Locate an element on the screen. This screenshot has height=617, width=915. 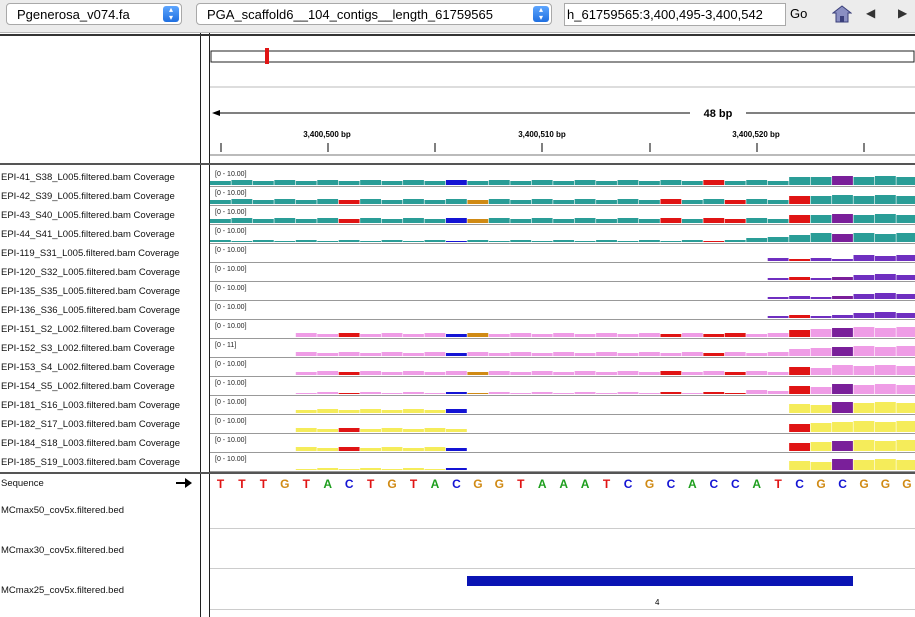
sequence-base: T is located at coordinates (778, 484).